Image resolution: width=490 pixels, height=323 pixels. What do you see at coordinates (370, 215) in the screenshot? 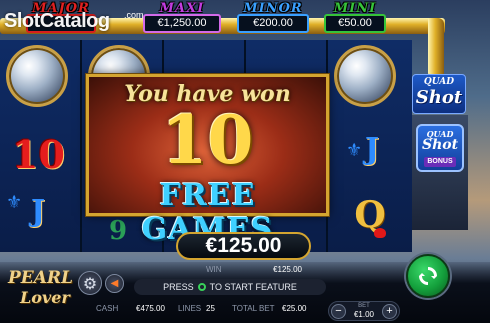
I see `queen-symbol: Q` at bounding box center [370, 215].